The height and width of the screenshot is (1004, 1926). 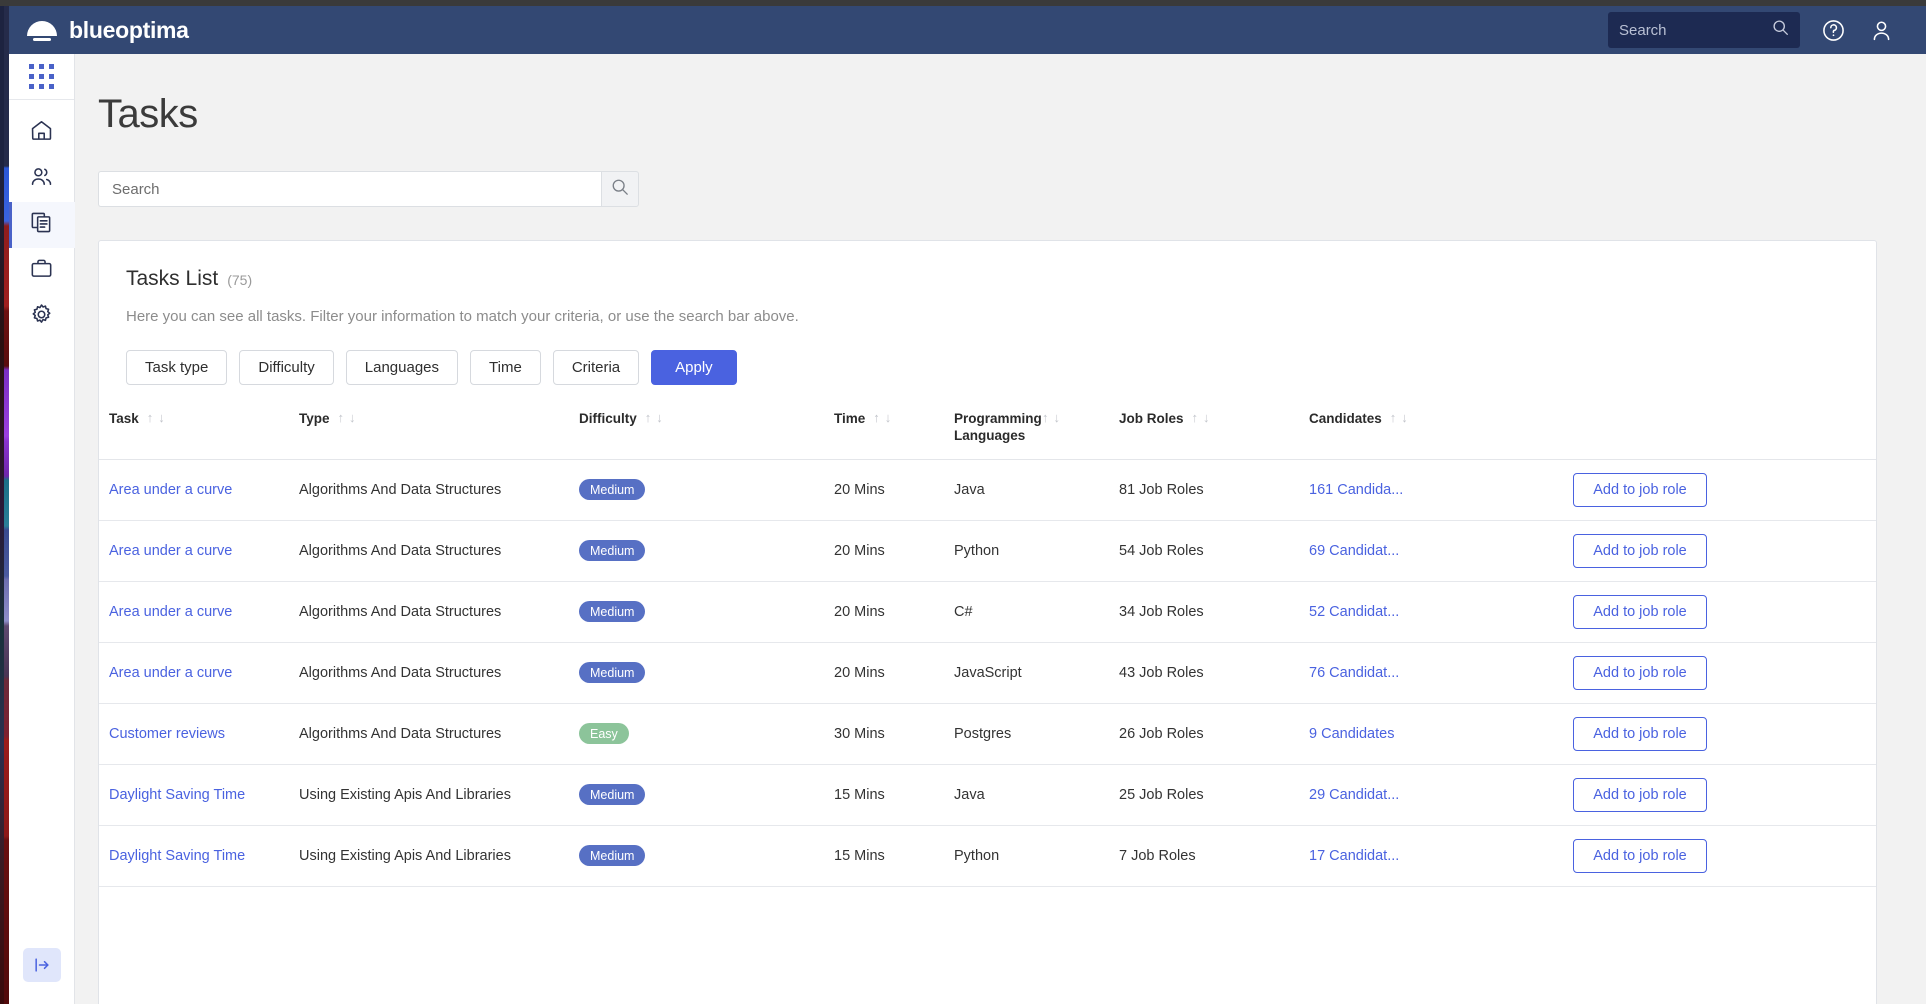 What do you see at coordinates (439, 434) in the screenshot?
I see `column-header-type: Type ↑ ↓` at bounding box center [439, 434].